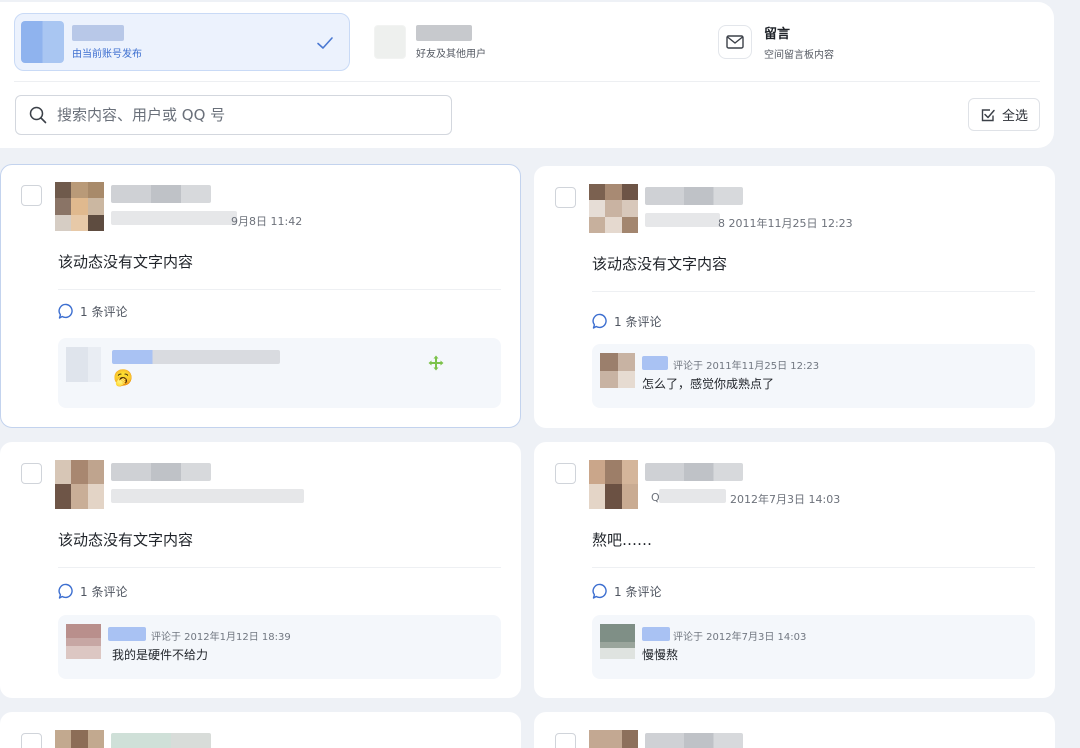 This screenshot has width=1080, height=748. What do you see at coordinates (868, 42) in the screenshot?
I see `tab-guestbook: 留言 空间留言板内容` at bounding box center [868, 42].